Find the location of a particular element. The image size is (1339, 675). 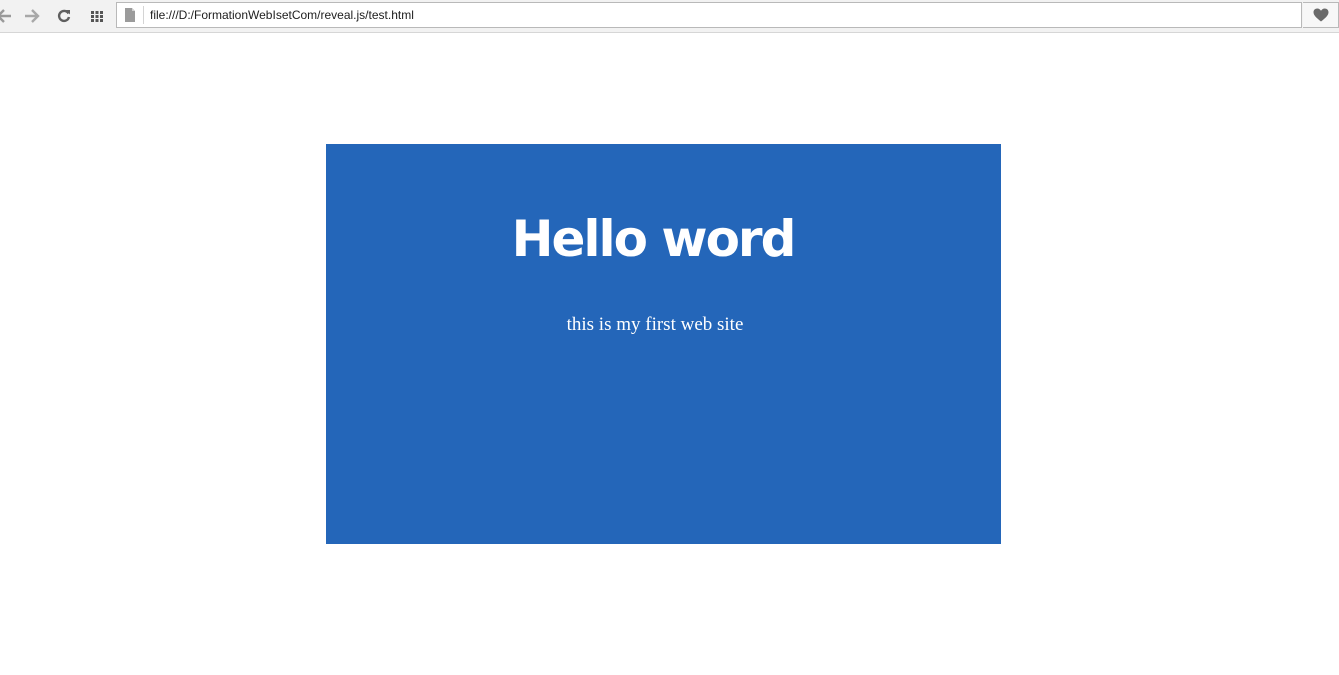

arrow-left-icon is located at coordinates (5, 16).